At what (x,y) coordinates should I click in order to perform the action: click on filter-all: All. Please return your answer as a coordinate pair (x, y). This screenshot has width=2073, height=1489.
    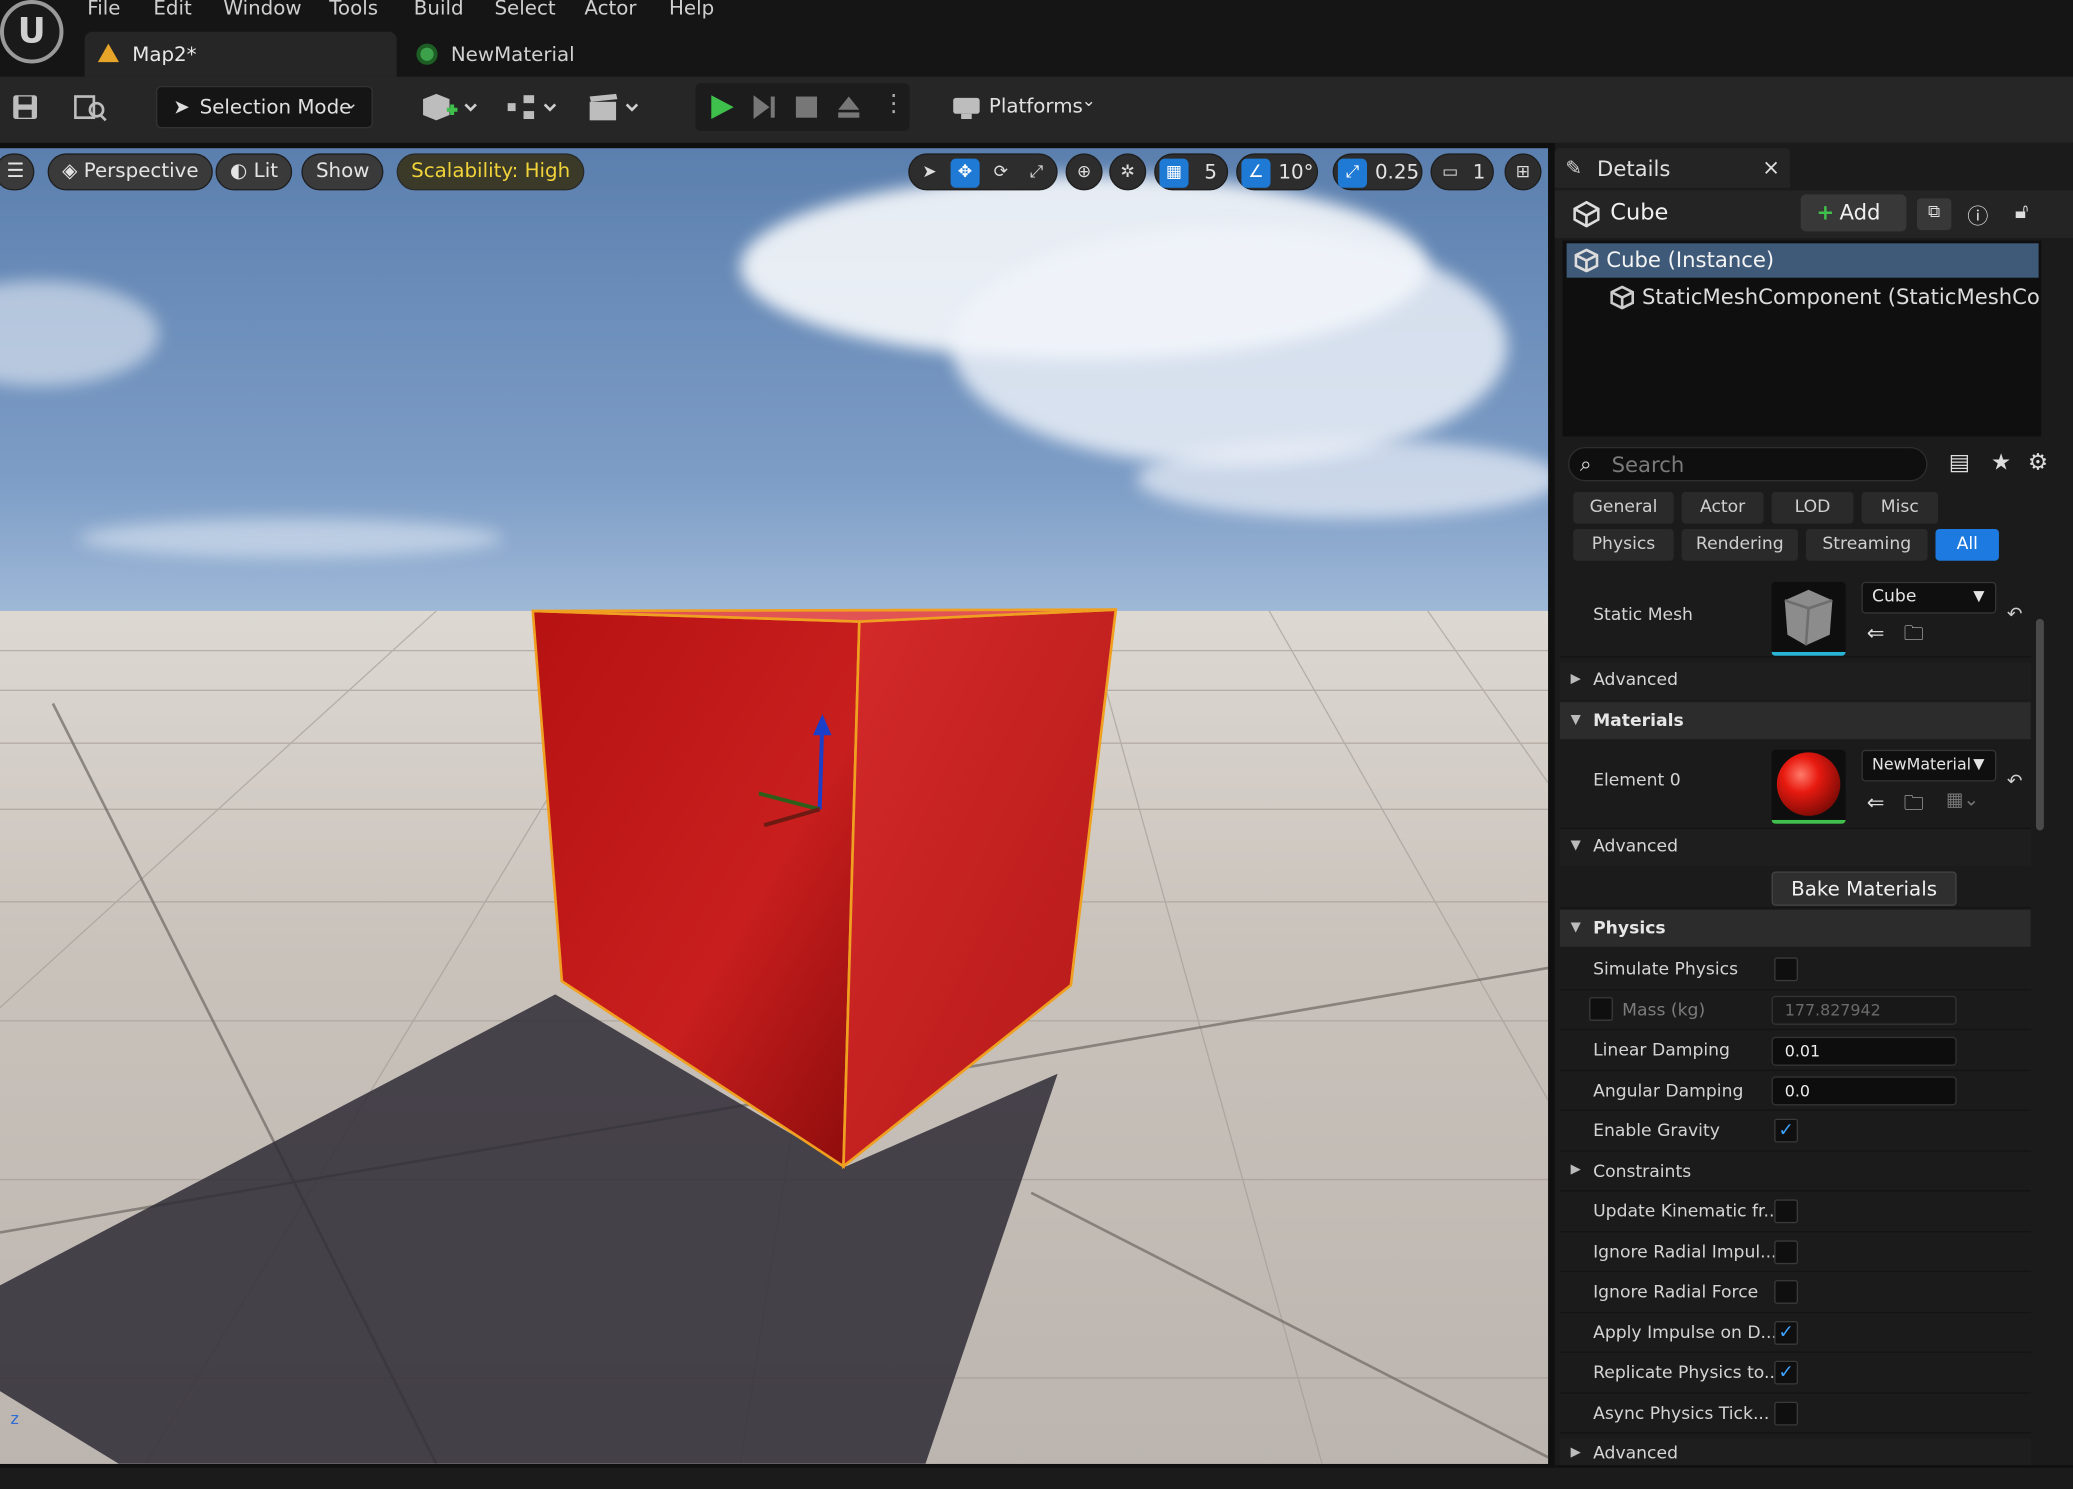
    Looking at the image, I should click on (1967, 544).